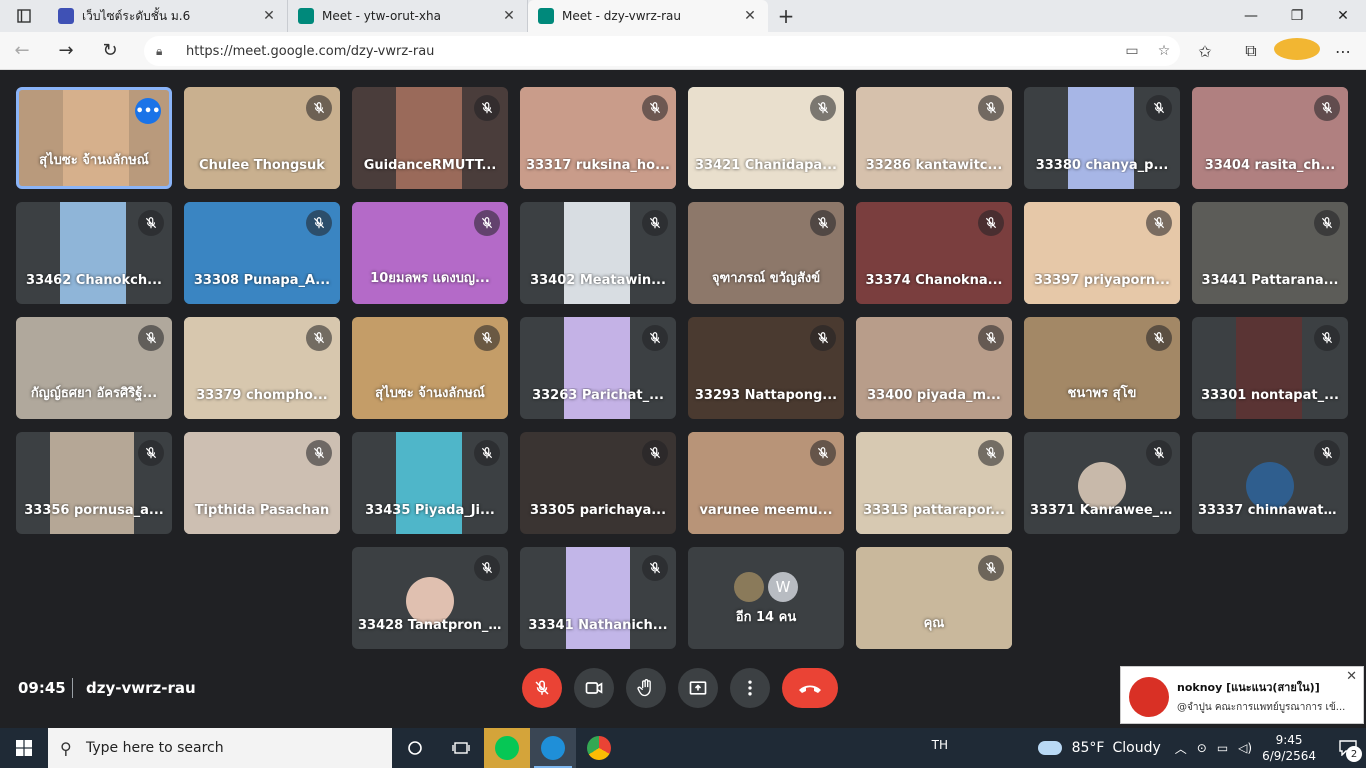  I want to click on weather-widget: 85°F Cloudy, so click(1099, 748).